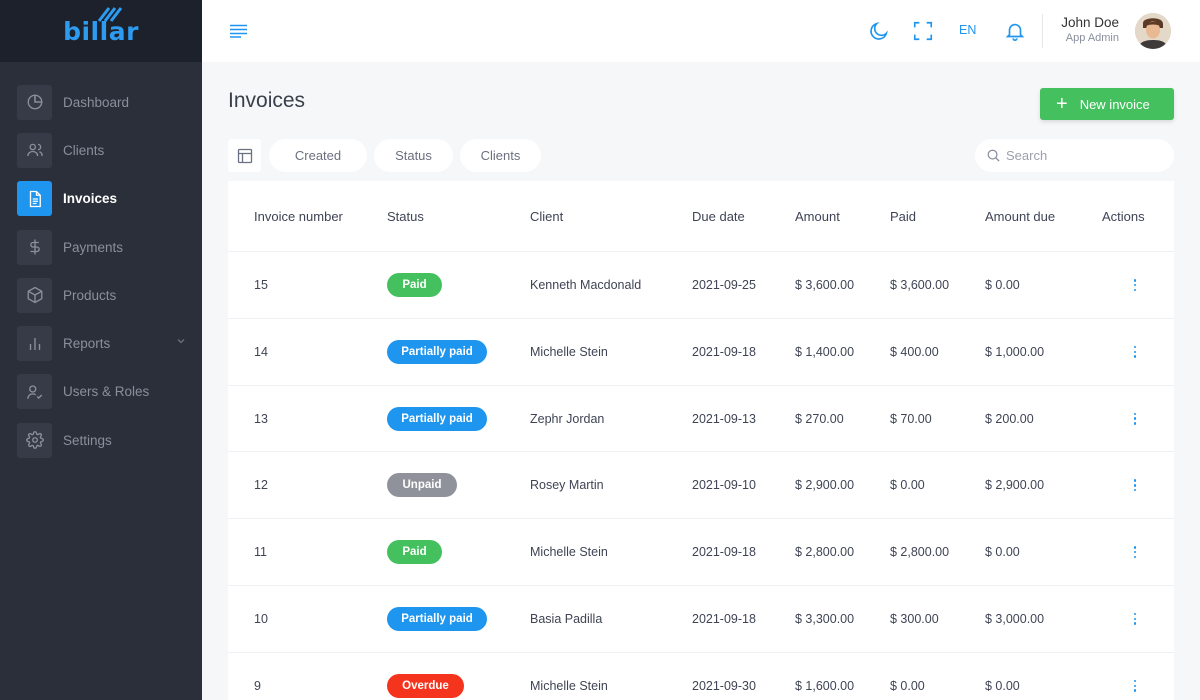  Describe the element at coordinates (825, 351) in the screenshot. I see `amount: $ 1,400.00` at that location.